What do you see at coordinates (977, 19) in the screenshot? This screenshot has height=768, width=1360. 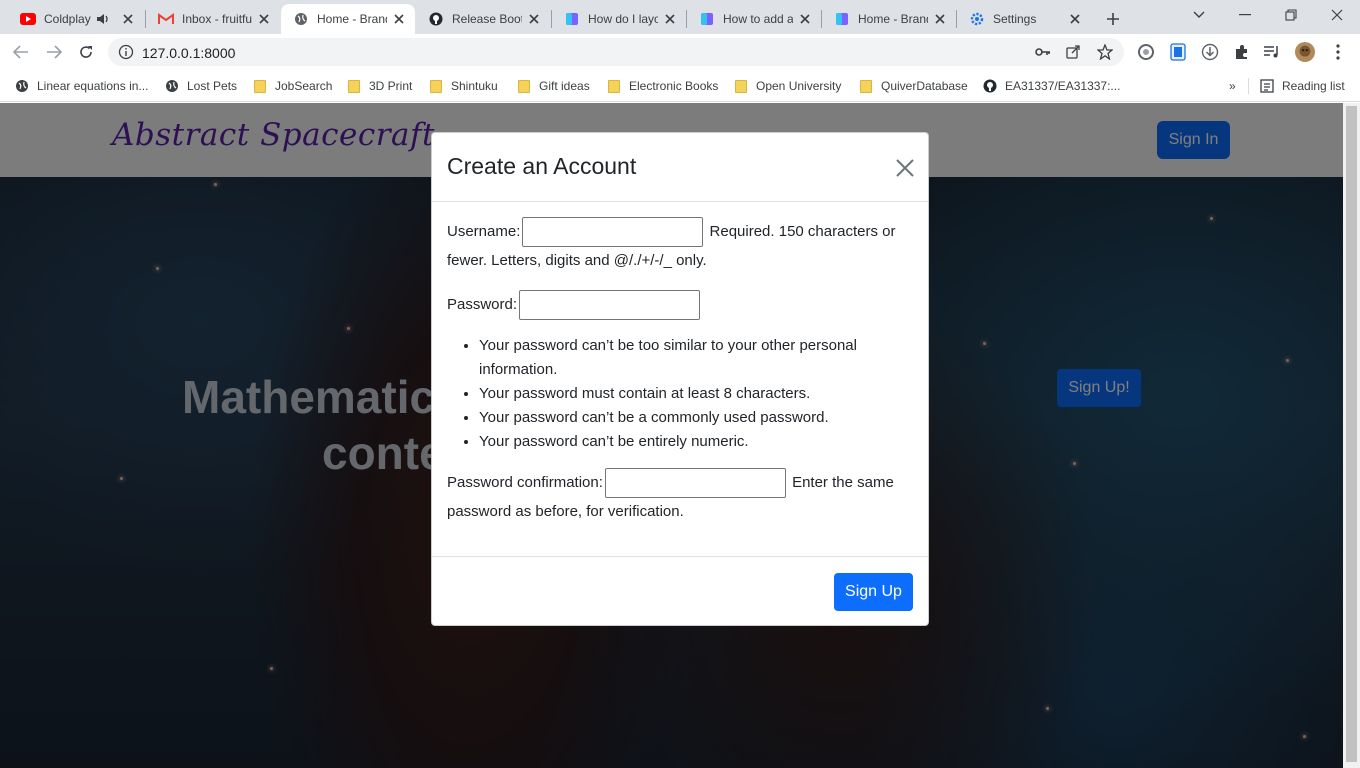 I see `gear-icon` at bounding box center [977, 19].